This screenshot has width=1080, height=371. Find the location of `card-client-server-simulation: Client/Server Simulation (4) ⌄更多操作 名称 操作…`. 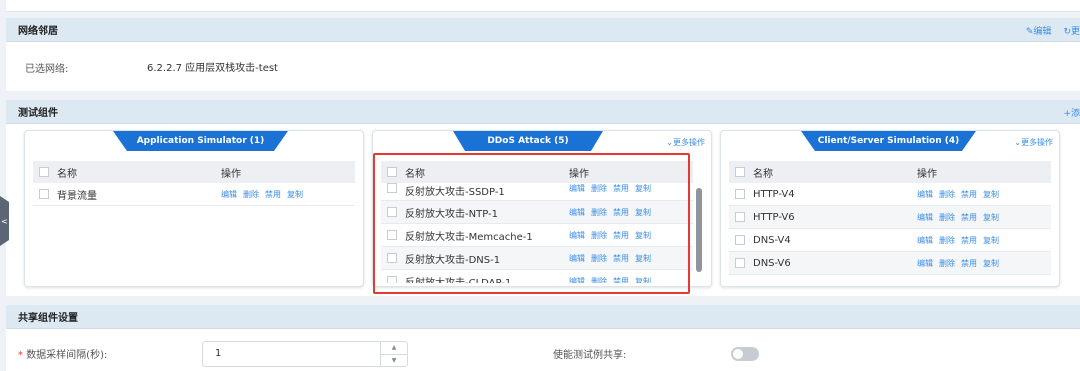

card-client-server-simulation: Client/Server Simulation (4) ⌄更多操作 名称 操作… is located at coordinates (890, 208).